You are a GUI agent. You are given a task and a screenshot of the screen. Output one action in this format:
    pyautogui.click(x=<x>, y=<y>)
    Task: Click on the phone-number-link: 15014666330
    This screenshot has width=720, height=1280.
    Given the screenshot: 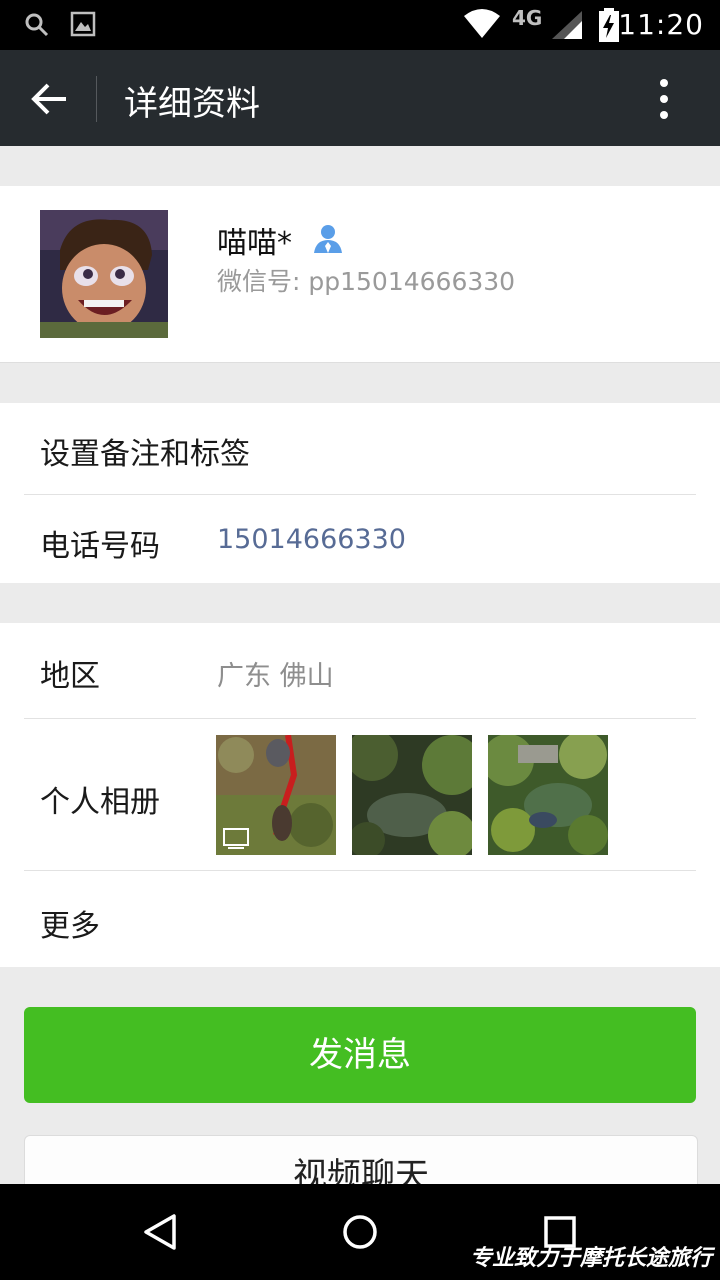 What is the action you would take?
    pyautogui.click(x=311, y=539)
    